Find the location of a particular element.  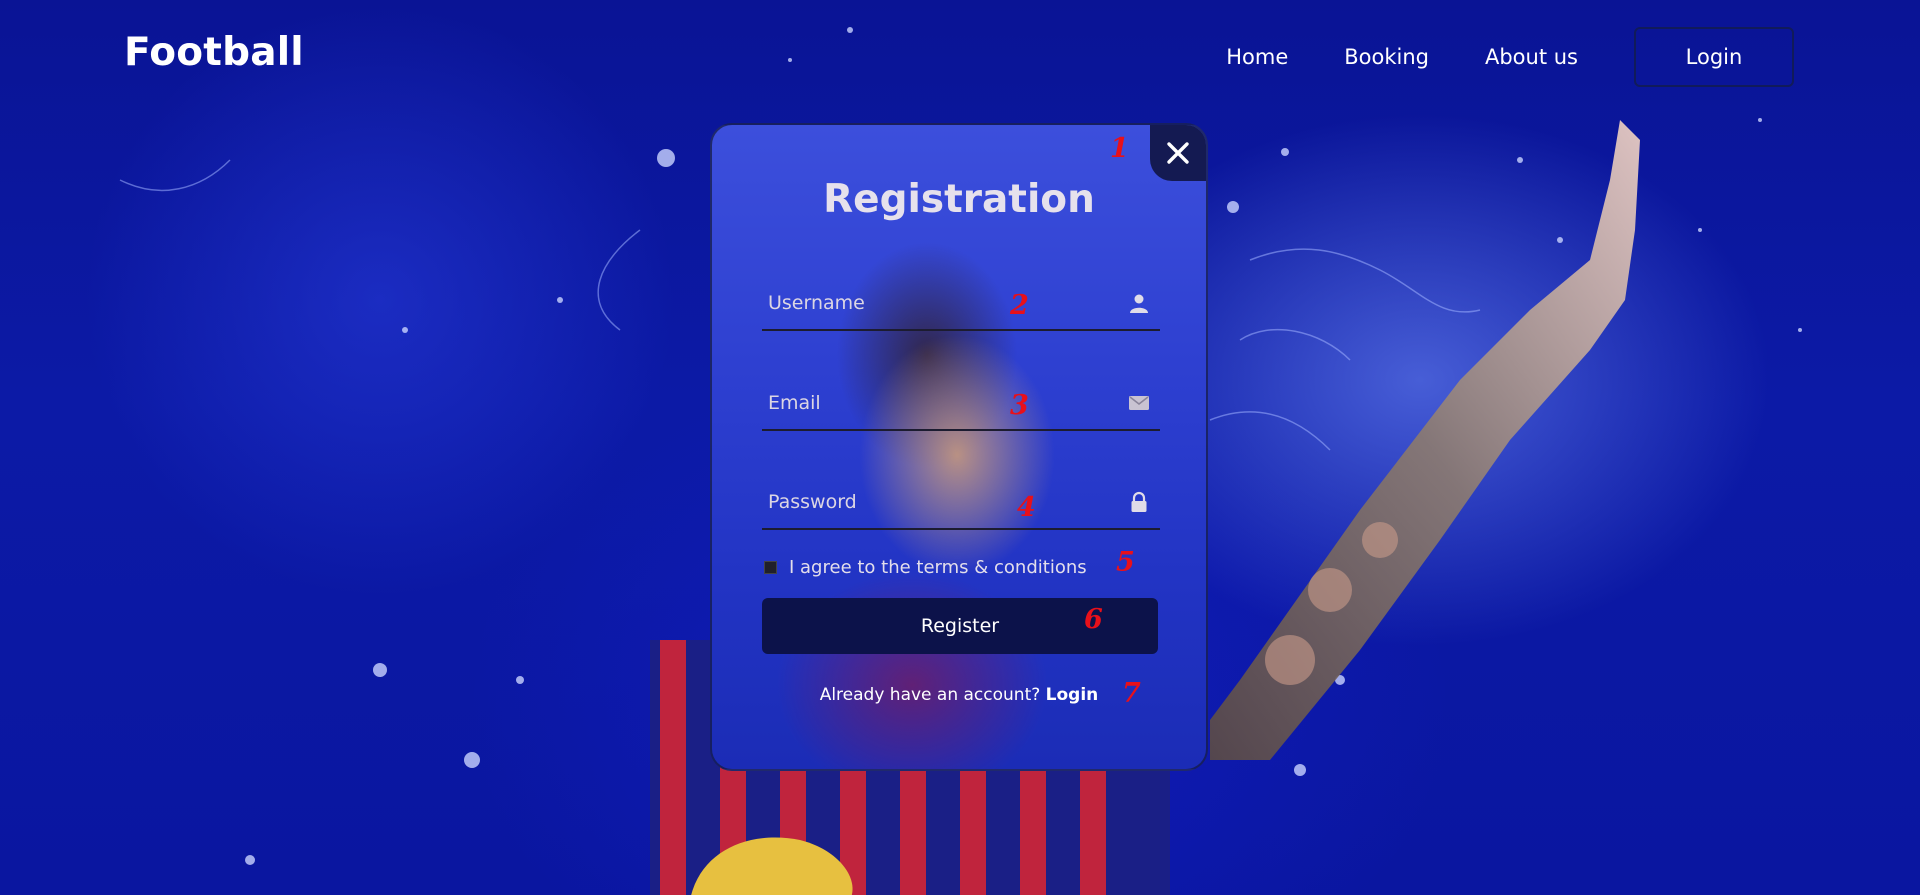

annotation-marker-4: 4 is located at coordinates (1026, 507).